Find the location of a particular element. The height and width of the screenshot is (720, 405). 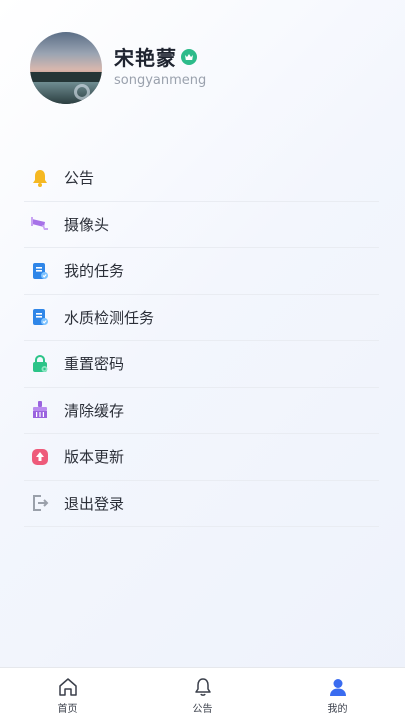

bottom-tab-bar: 首页 公告 我的 is located at coordinates (202, 693).